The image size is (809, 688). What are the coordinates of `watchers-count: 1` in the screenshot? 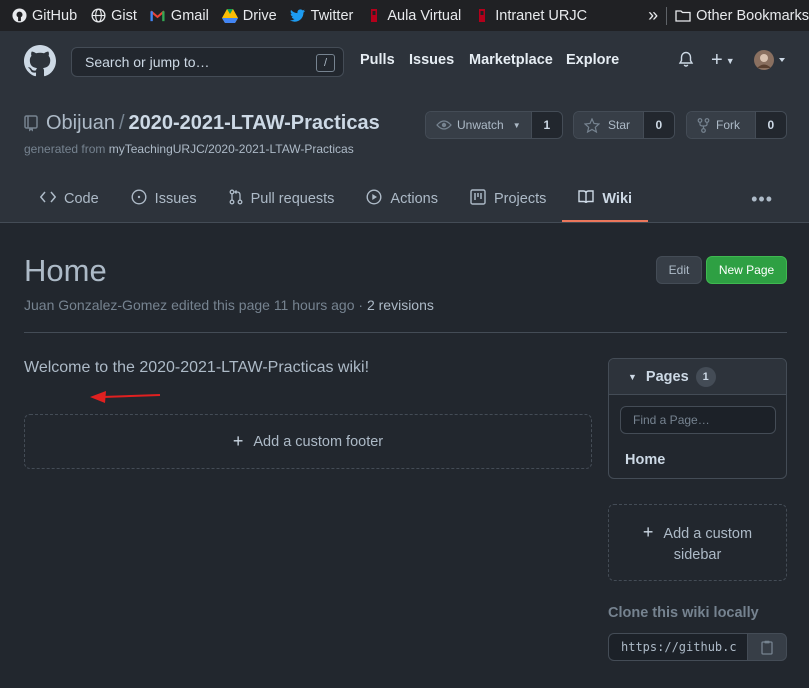 It's located at (546, 125).